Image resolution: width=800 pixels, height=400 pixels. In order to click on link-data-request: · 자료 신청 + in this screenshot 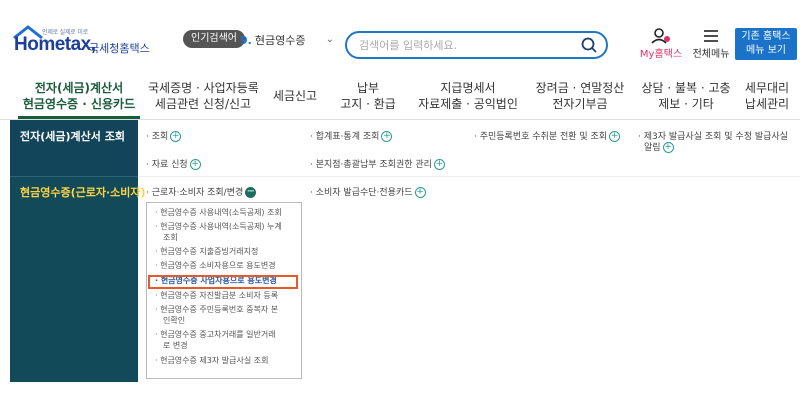, I will do `click(173, 163)`.